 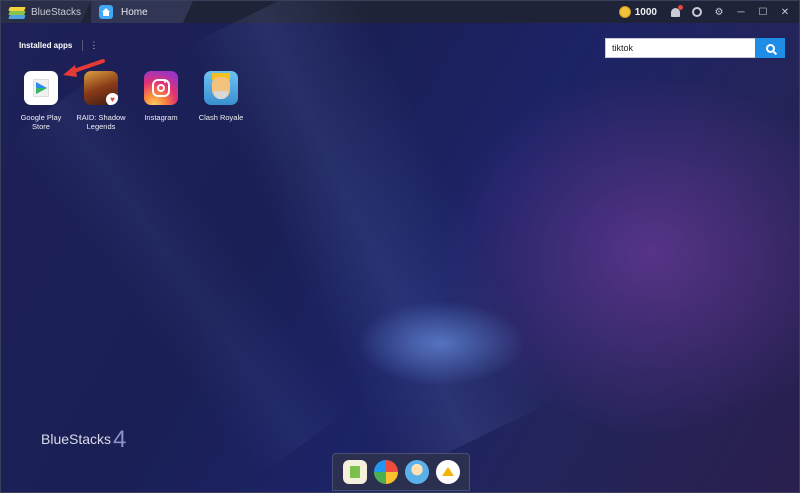 I want to click on app-label: Google Play Store, so click(x=41, y=122).